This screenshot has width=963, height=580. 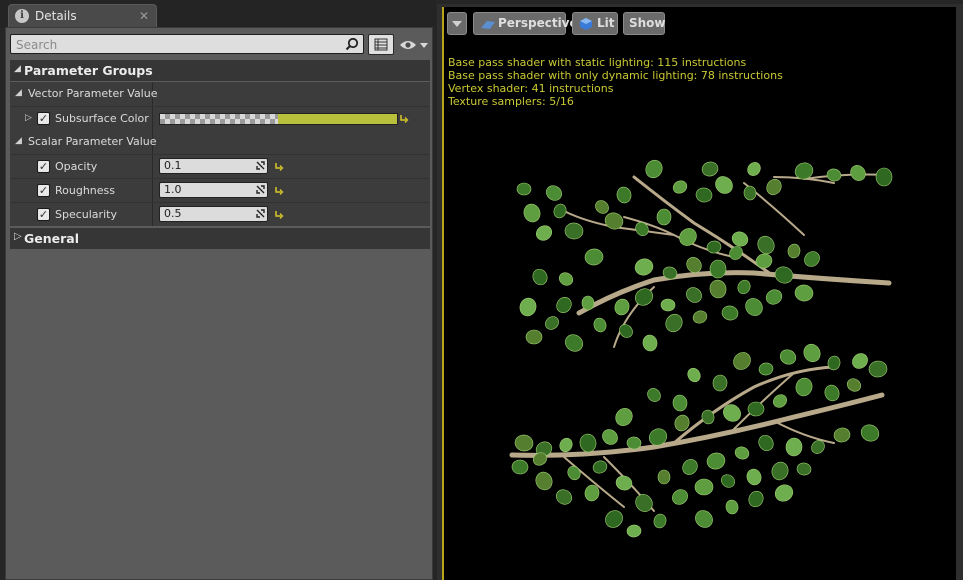 I want to click on perspective-button: Perspective, so click(x=525, y=23).